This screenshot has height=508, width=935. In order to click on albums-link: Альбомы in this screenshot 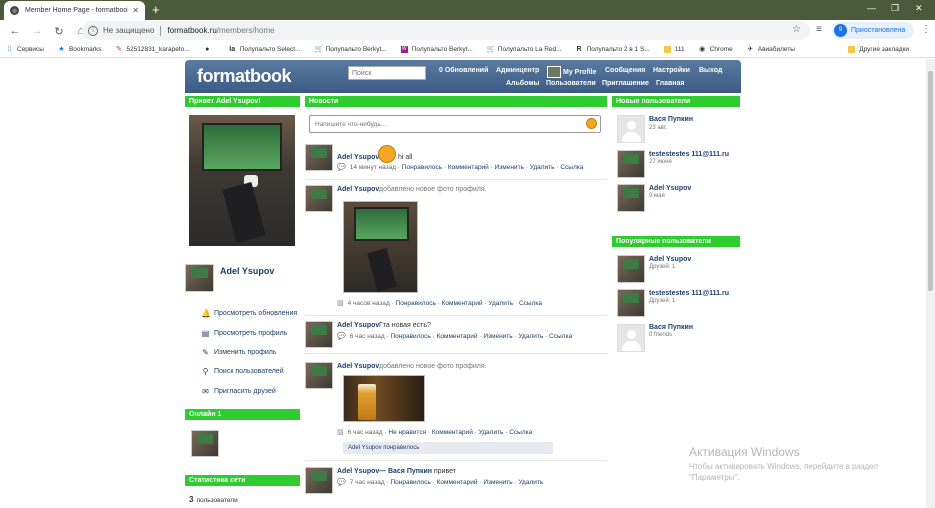, I will do `click(522, 83)`.